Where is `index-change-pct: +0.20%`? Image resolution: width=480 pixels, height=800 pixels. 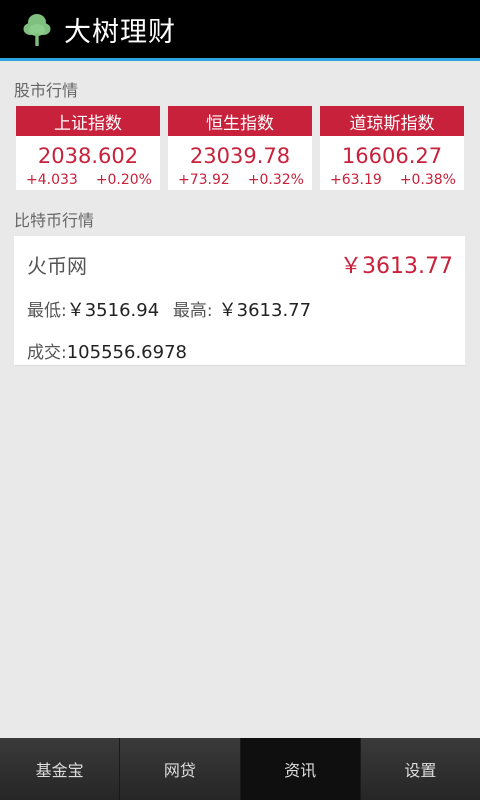 index-change-pct: +0.20% is located at coordinates (123, 180).